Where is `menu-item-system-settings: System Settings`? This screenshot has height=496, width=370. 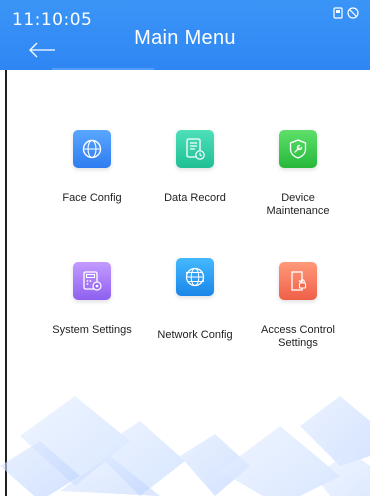 menu-item-system-settings: System Settings is located at coordinates (92, 299).